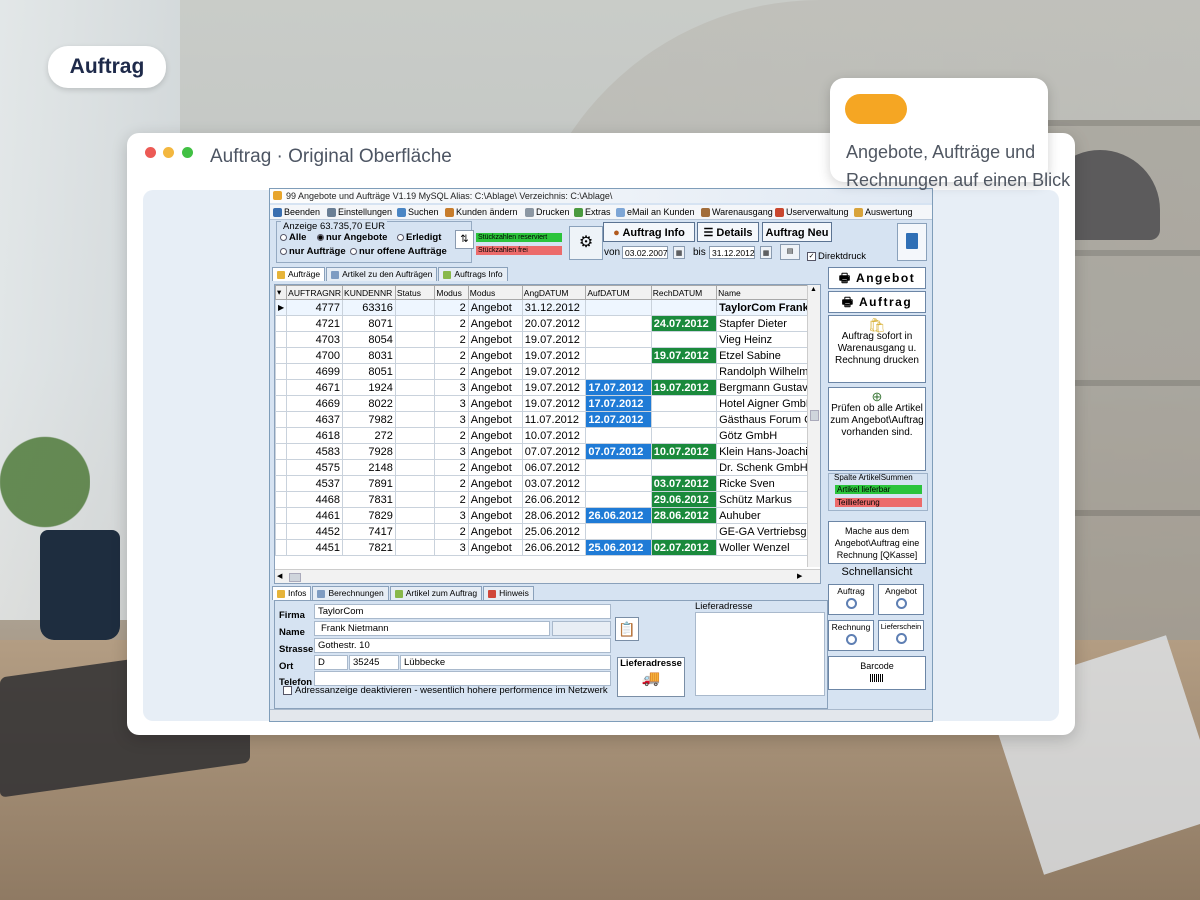 Image resolution: width=1200 pixels, height=900 pixels. Describe the element at coordinates (350, 593) in the screenshot. I see `tab-berechnungen: Berechnungen` at that location.